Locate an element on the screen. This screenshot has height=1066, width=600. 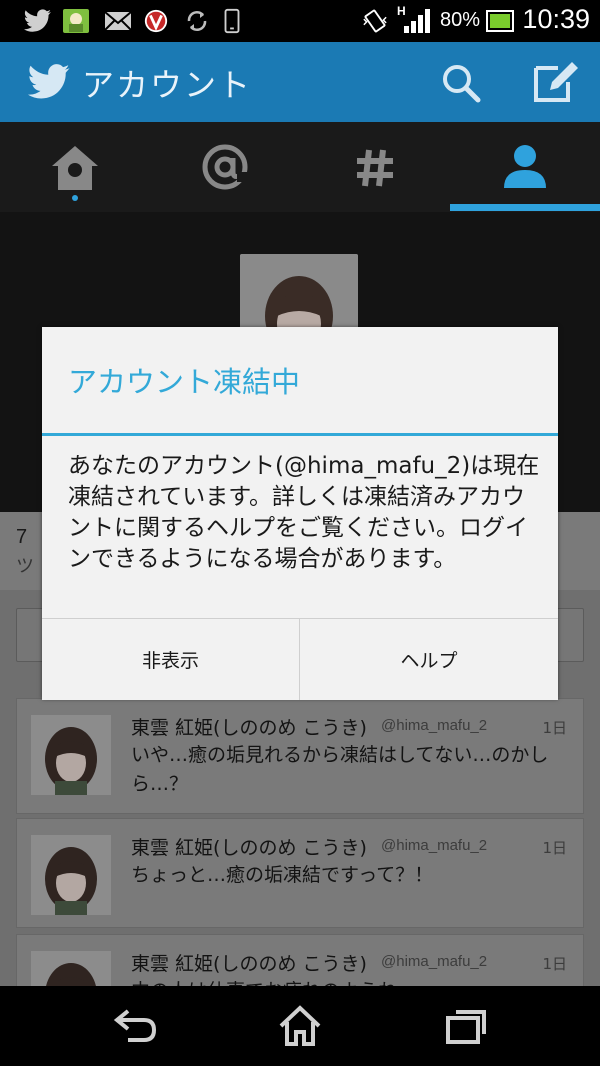
tab-me is located at coordinates (525, 167).